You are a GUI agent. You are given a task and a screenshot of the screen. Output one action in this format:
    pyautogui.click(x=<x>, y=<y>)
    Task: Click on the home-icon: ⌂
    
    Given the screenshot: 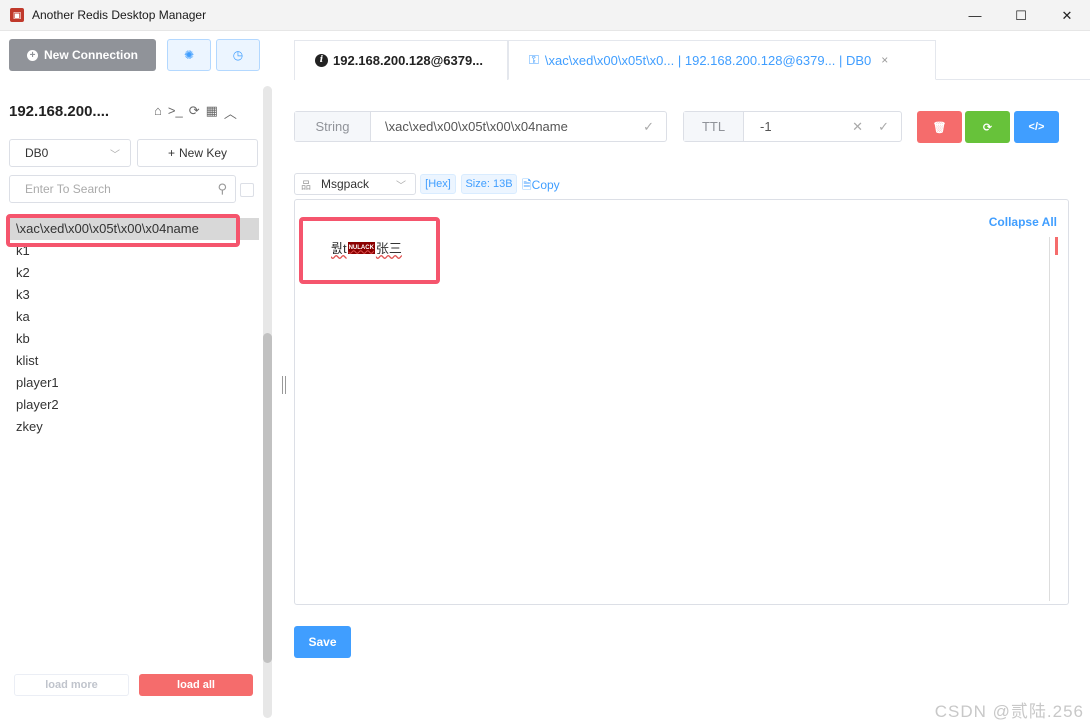 What is the action you would take?
    pyautogui.click(x=158, y=112)
    